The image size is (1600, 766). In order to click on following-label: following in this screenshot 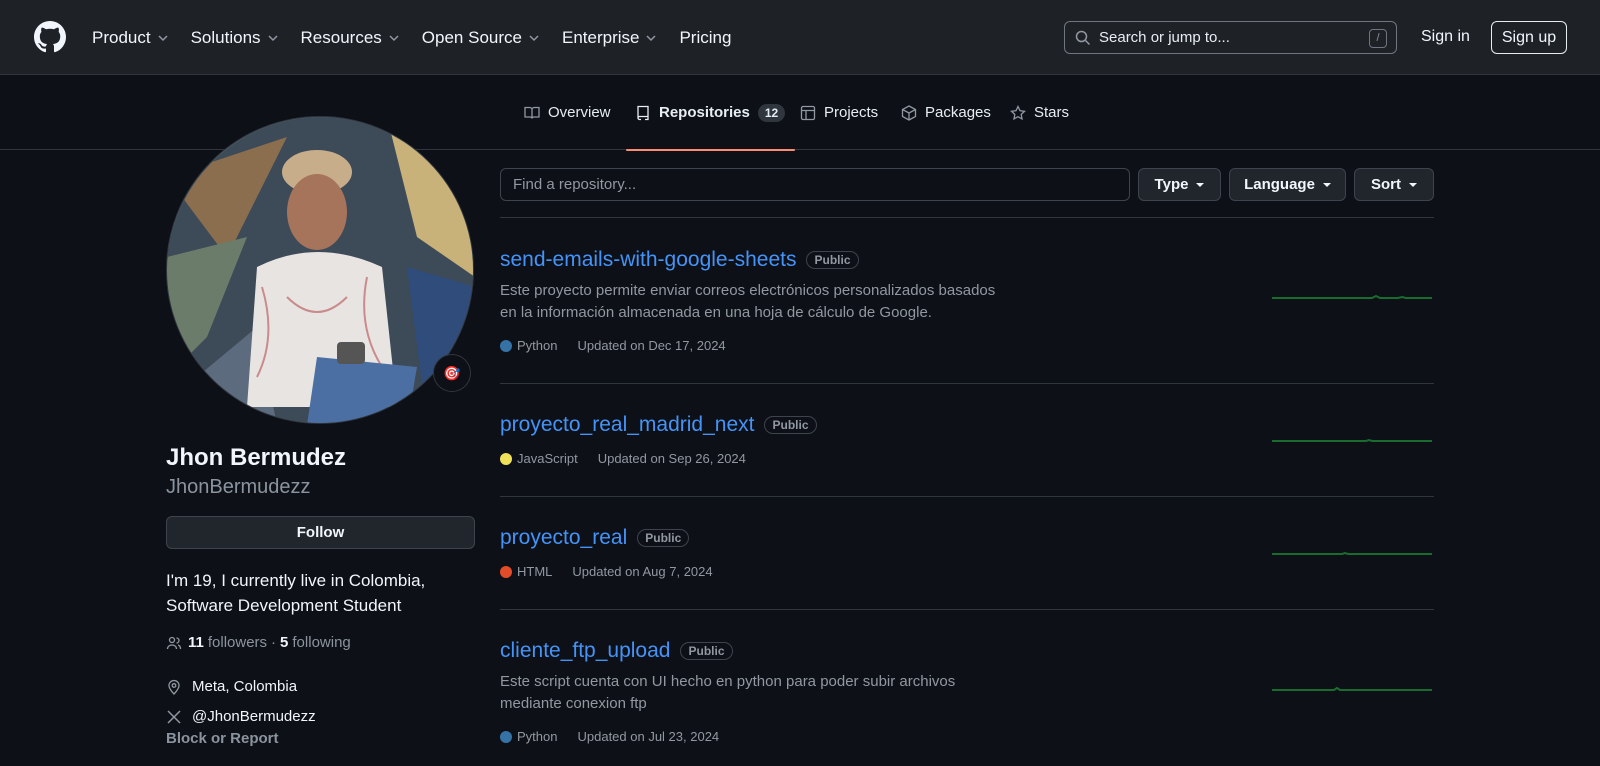, I will do `click(321, 642)`.